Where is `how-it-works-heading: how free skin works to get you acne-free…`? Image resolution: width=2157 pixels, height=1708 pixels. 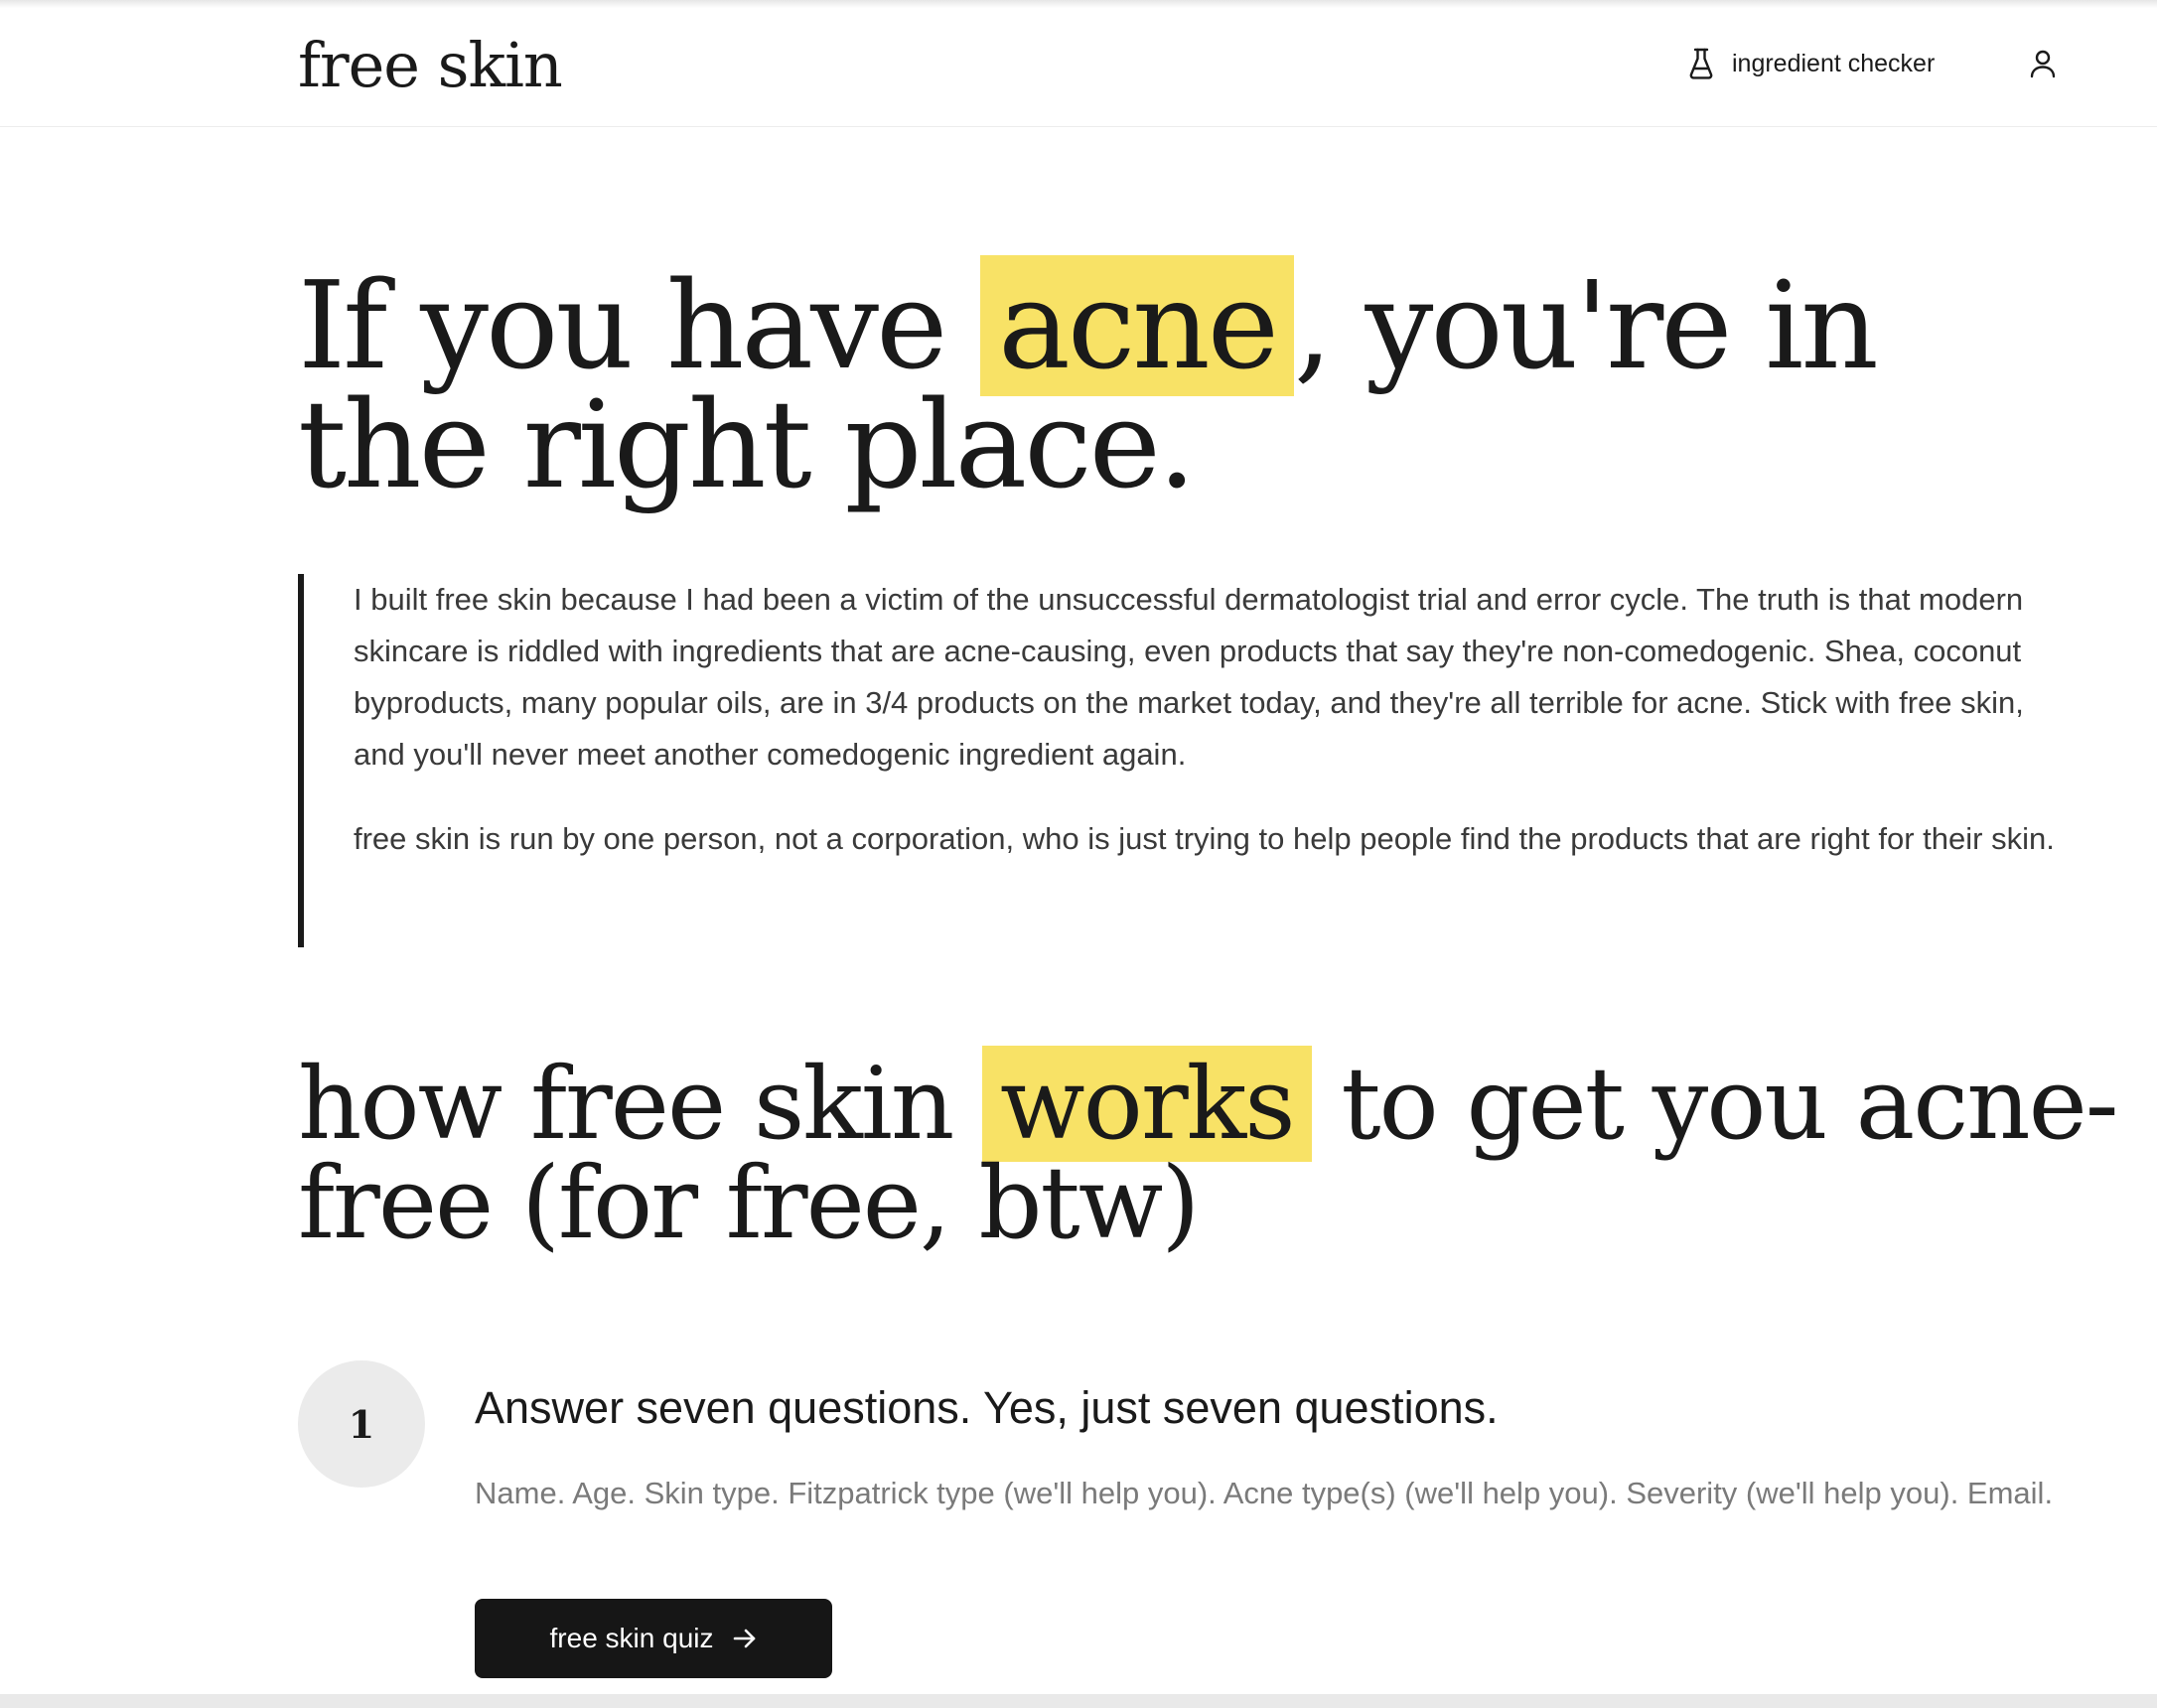
how-it-works-heading: how free skin works to get you acne-free… is located at coordinates (1211, 1149).